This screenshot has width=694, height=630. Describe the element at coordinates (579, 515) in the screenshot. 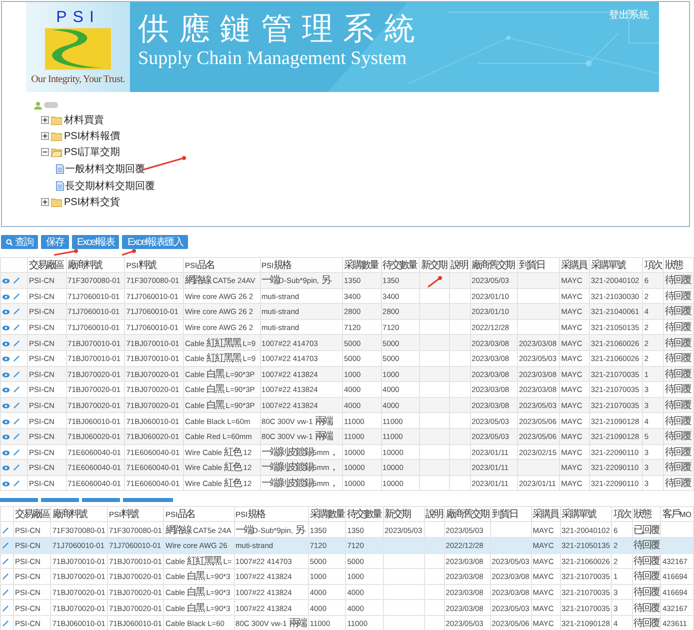

I see `column-header: 采購單號` at that location.